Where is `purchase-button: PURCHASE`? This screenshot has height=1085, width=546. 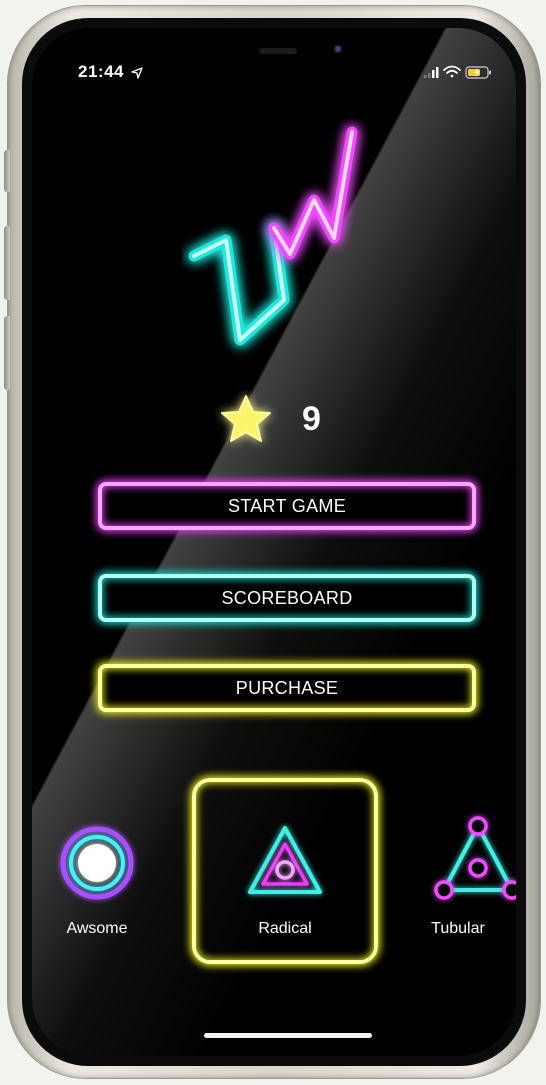 purchase-button: PURCHASE is located at coordinates (287, 688).